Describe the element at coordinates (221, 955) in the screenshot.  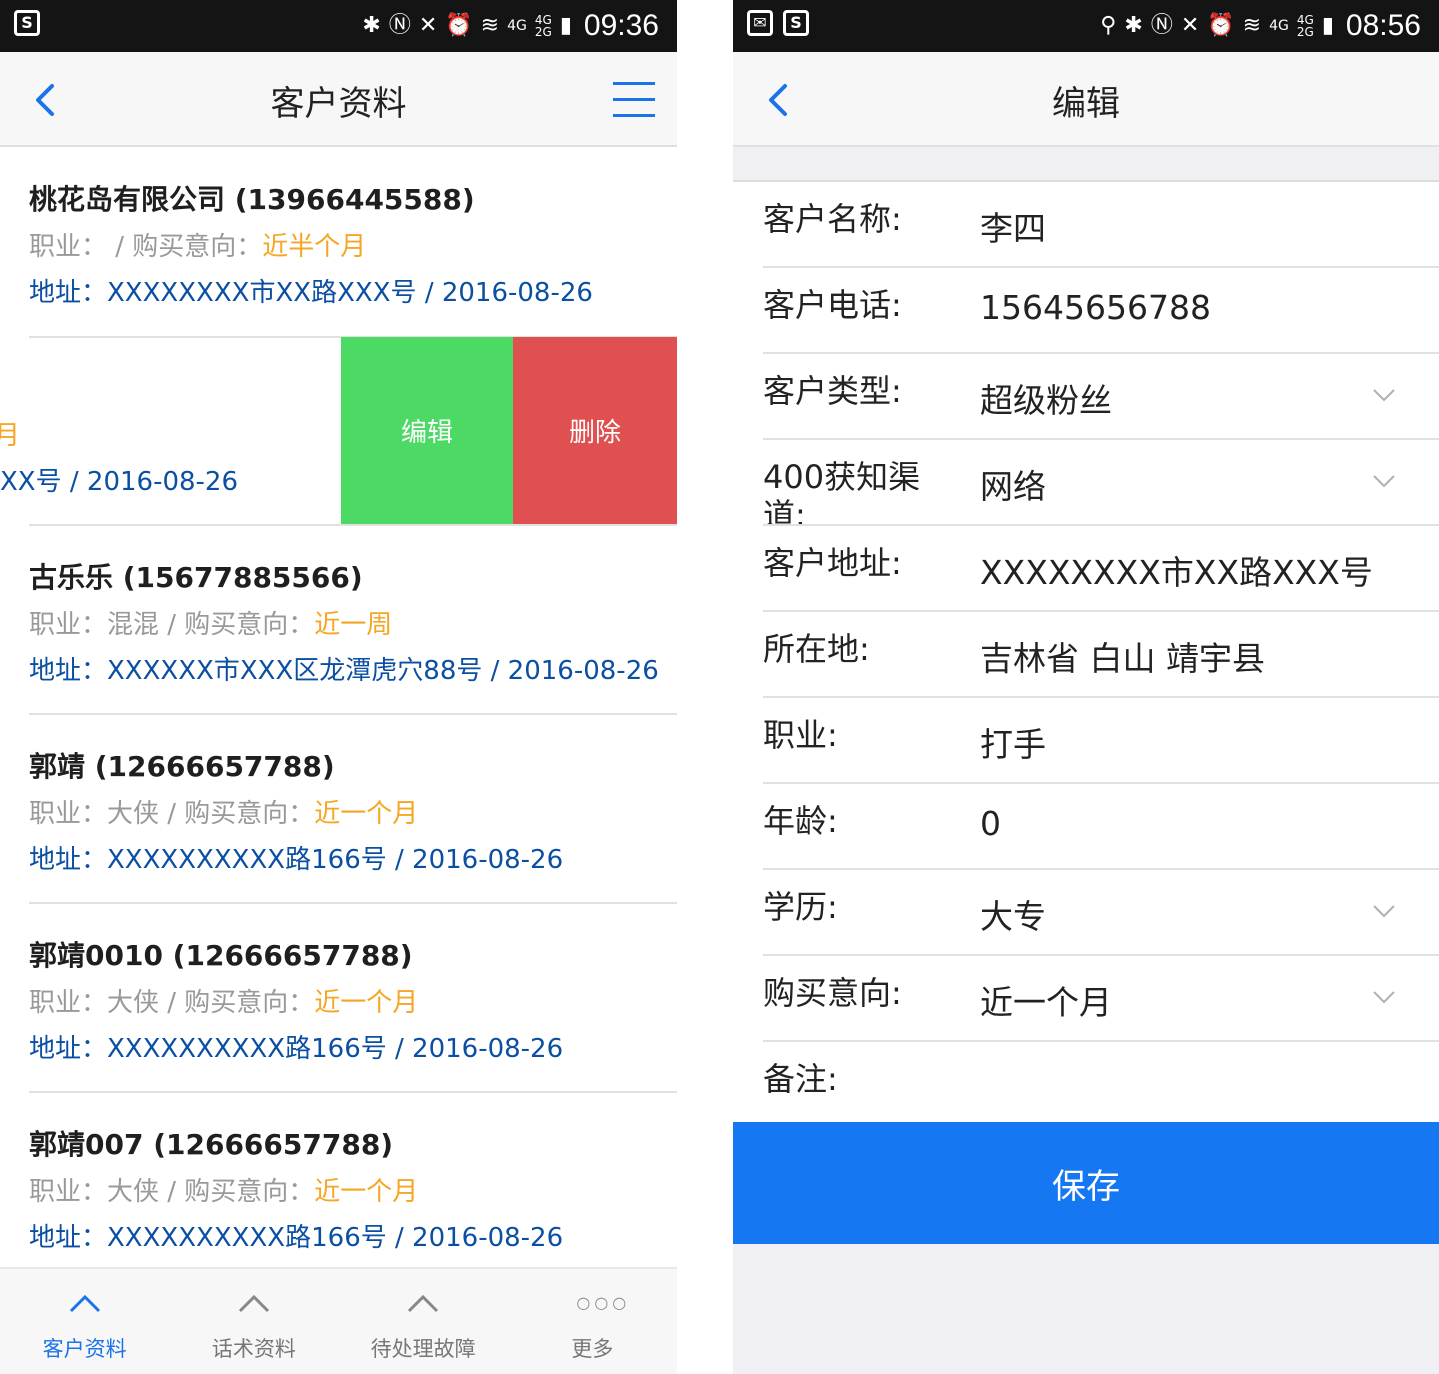
I see `customer-name: 郭靖0010 (12666657788)` at that location.